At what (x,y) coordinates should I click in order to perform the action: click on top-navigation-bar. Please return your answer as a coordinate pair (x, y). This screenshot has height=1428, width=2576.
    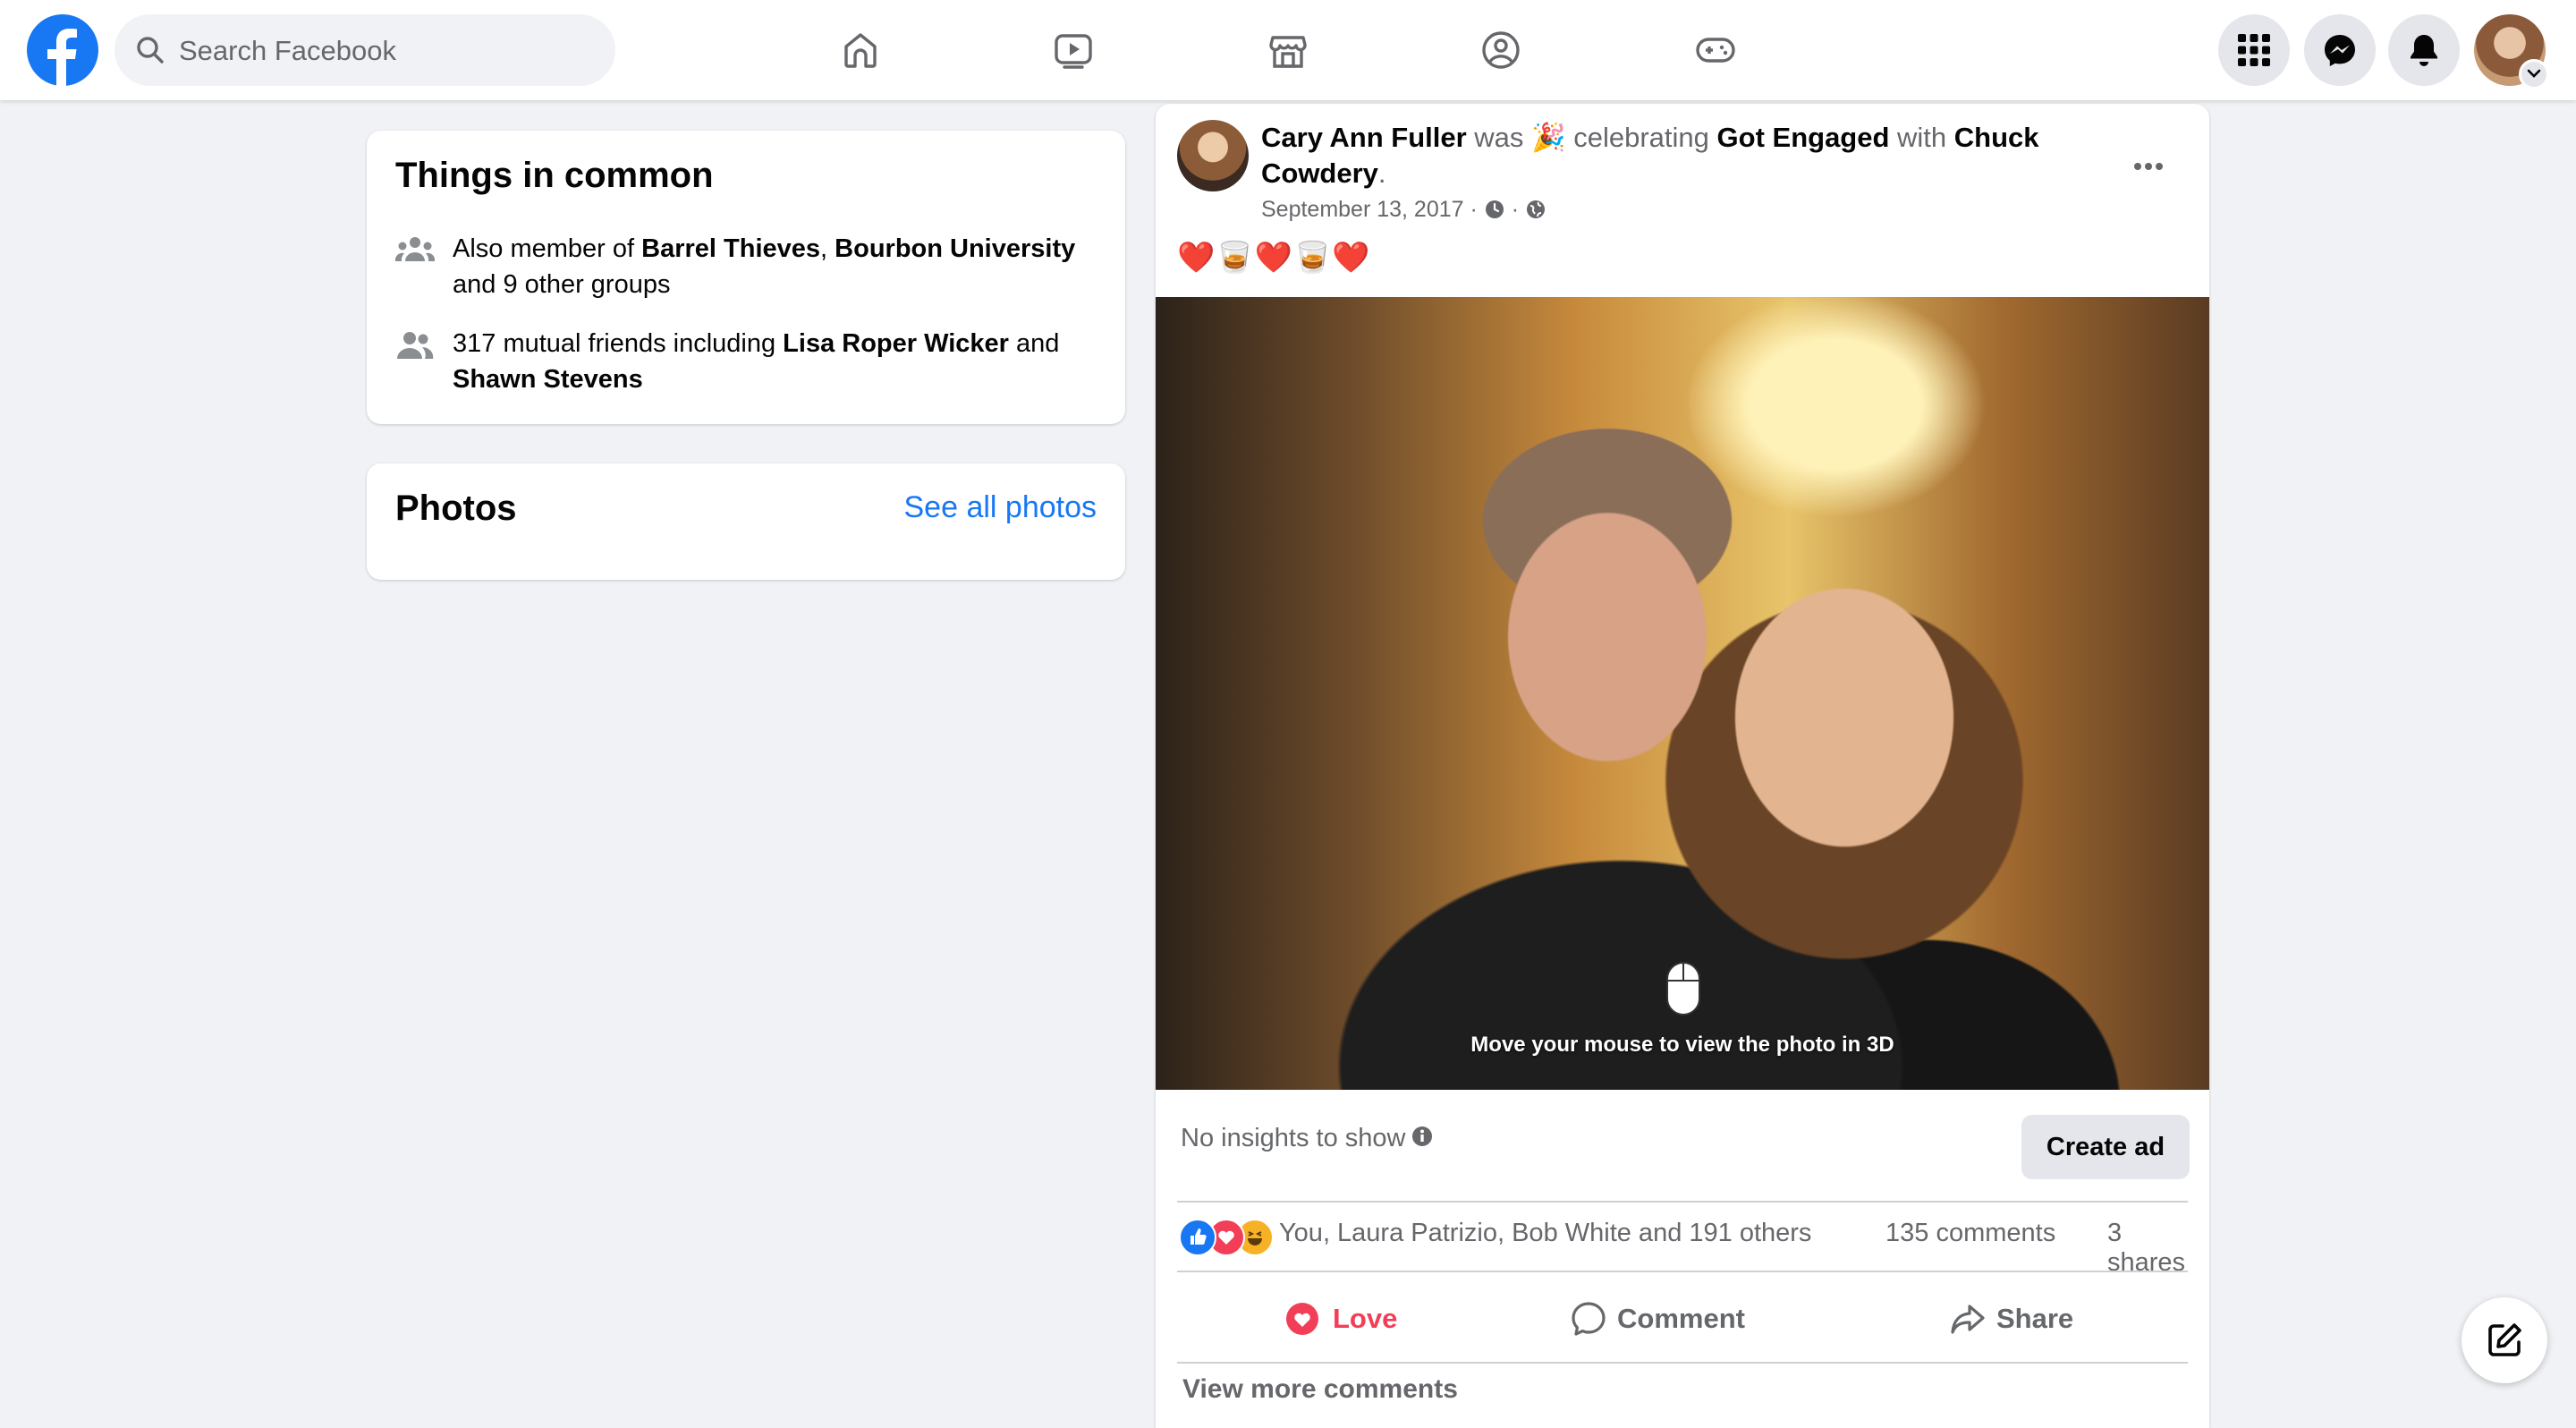
    Looking at the image, I should click on (1288, 50).